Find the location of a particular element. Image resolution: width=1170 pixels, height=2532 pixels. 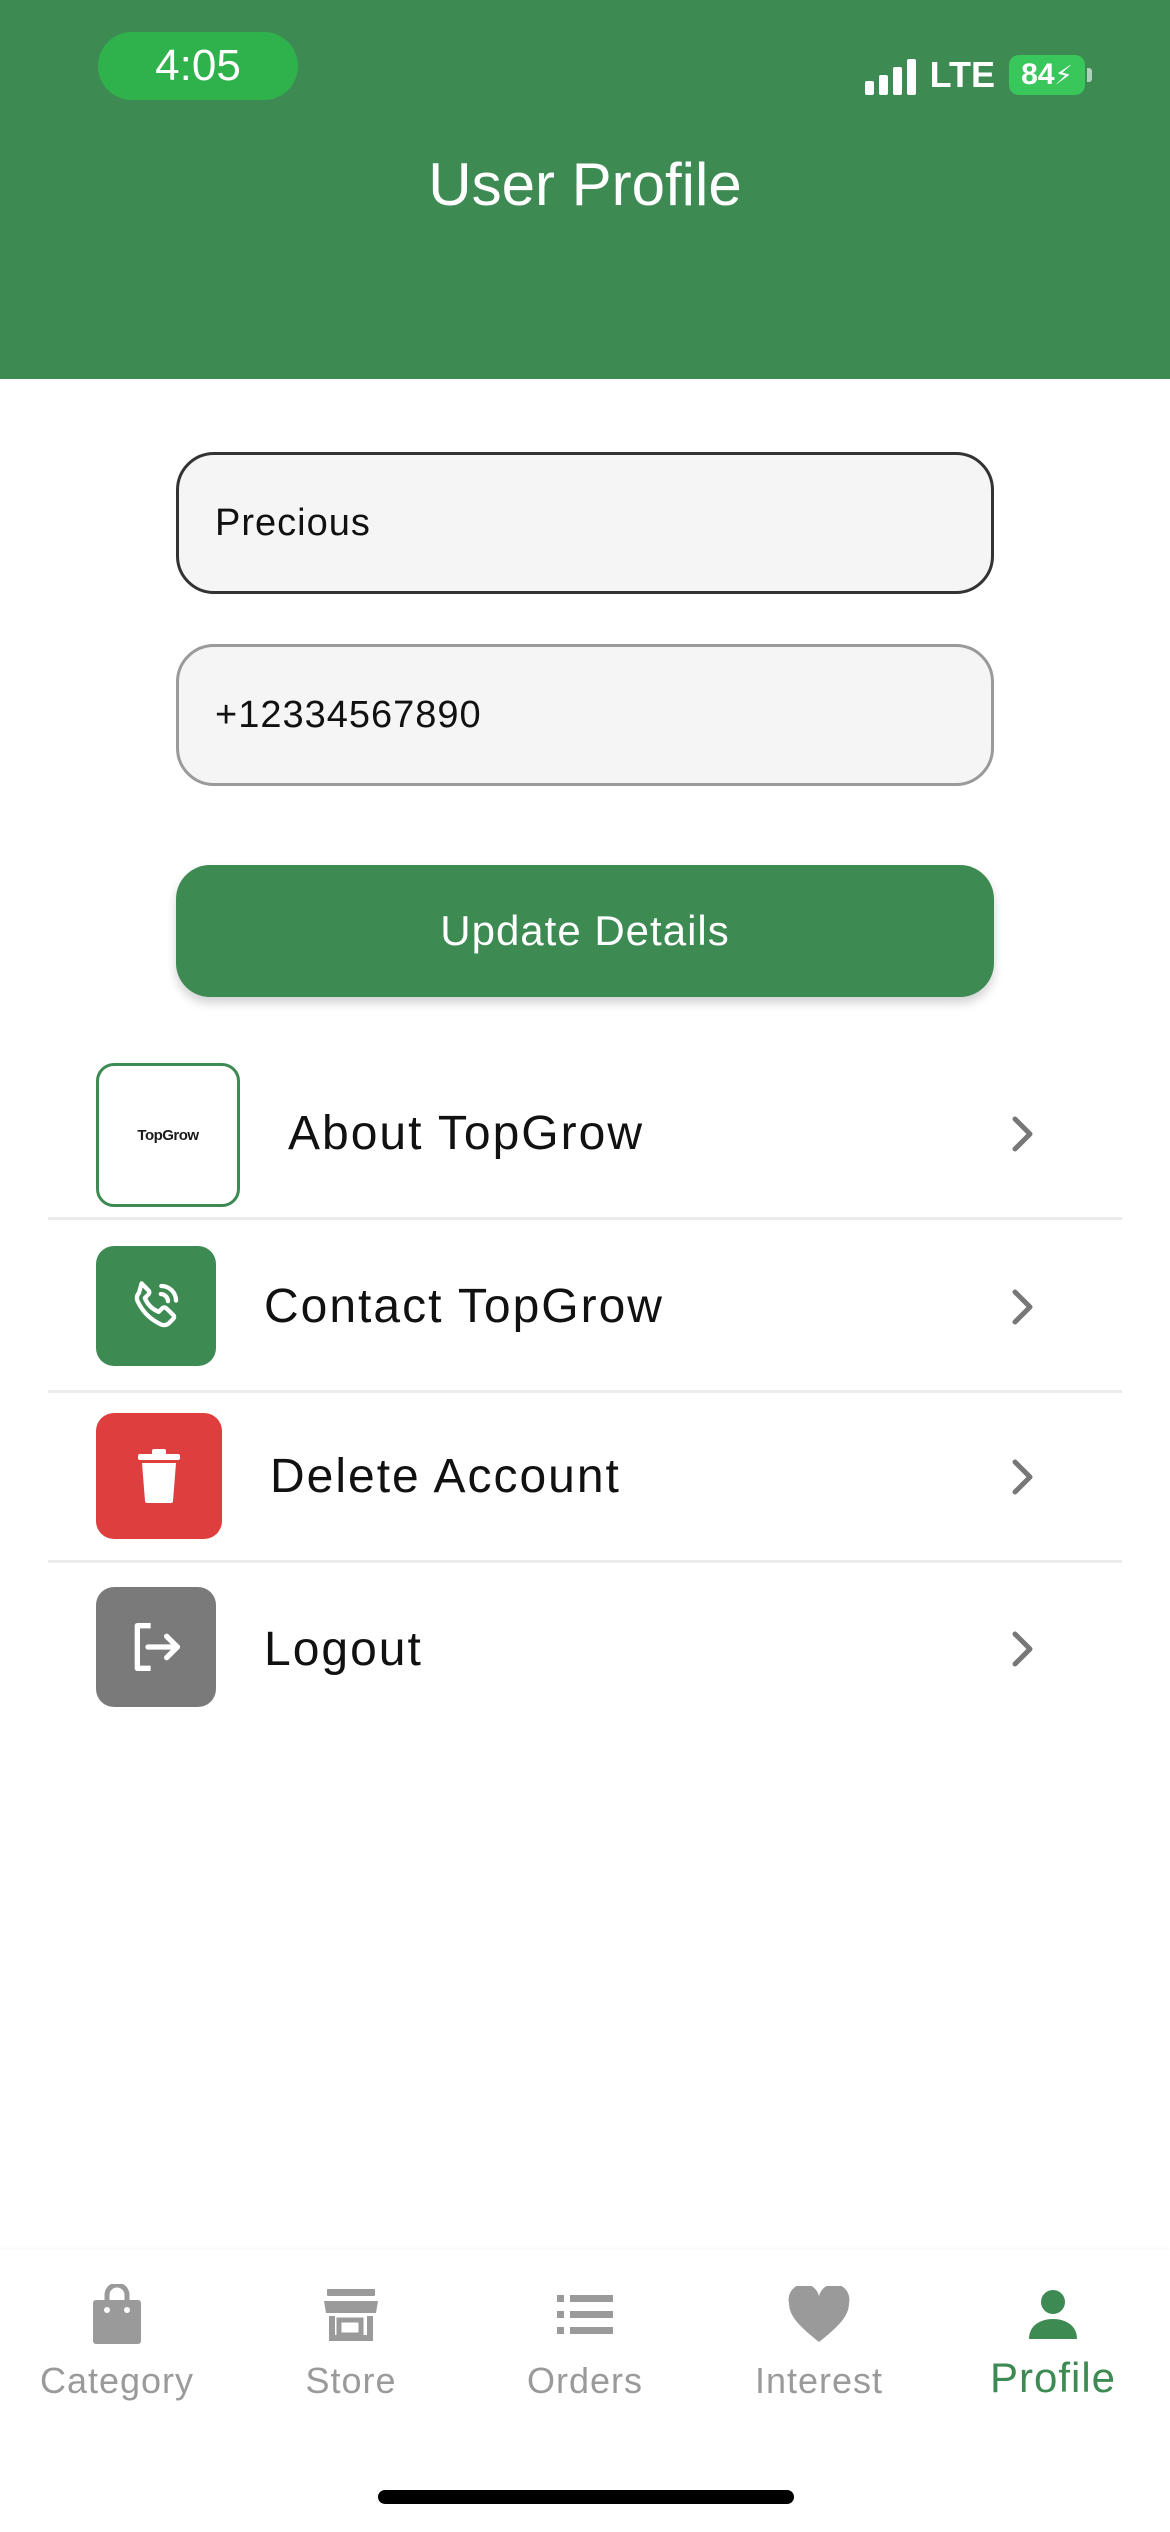

menu-label-about: About TopGrow is located at coordinates (466, 1133).